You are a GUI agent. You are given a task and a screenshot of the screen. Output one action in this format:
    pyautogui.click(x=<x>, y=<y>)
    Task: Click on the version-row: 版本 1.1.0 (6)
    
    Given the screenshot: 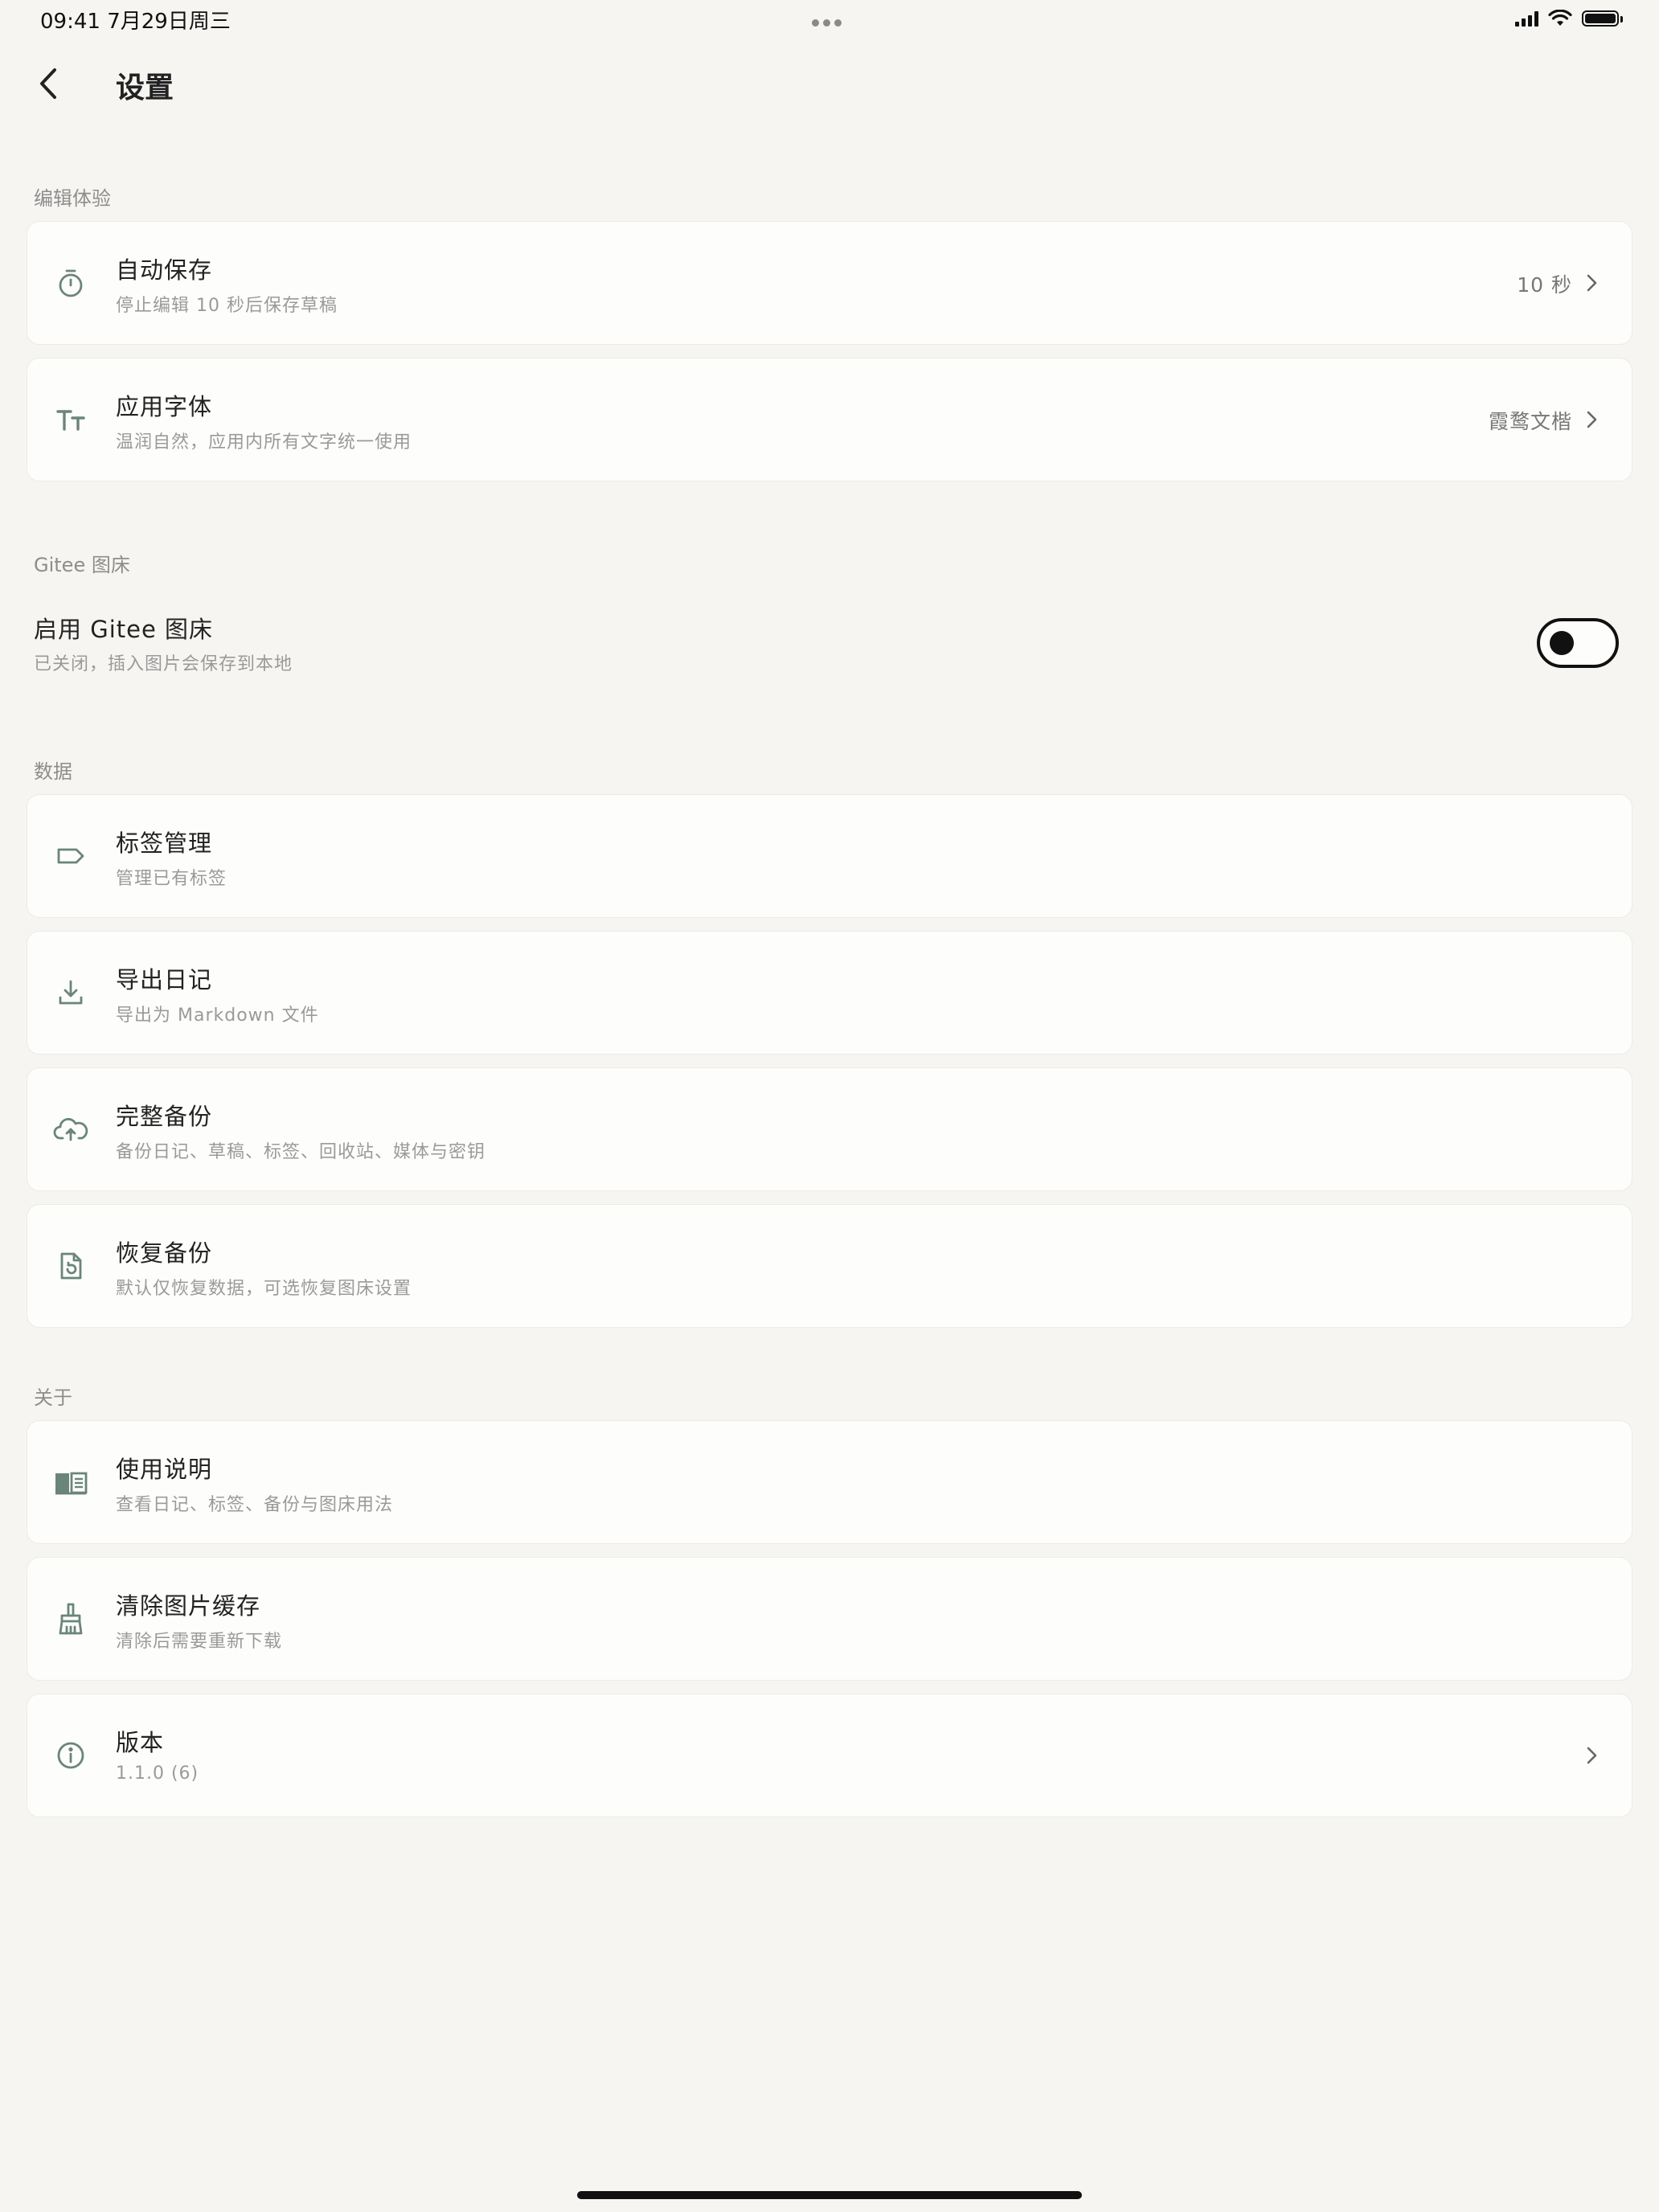 What is the action you would take?
    pyautogui.click(x=829, y=1755)
    